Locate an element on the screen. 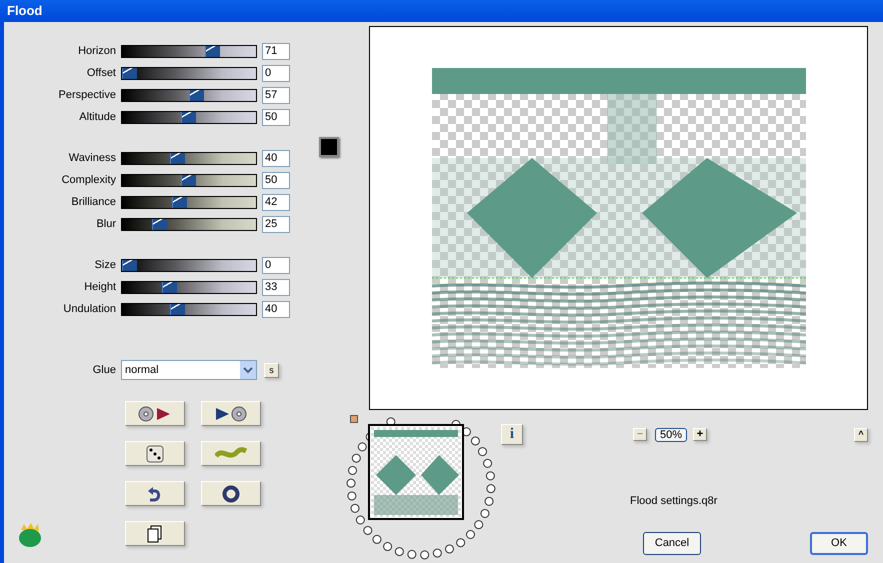 This screenshot has height=563, width=883. undo-icon is located at coordinates (155, 494).